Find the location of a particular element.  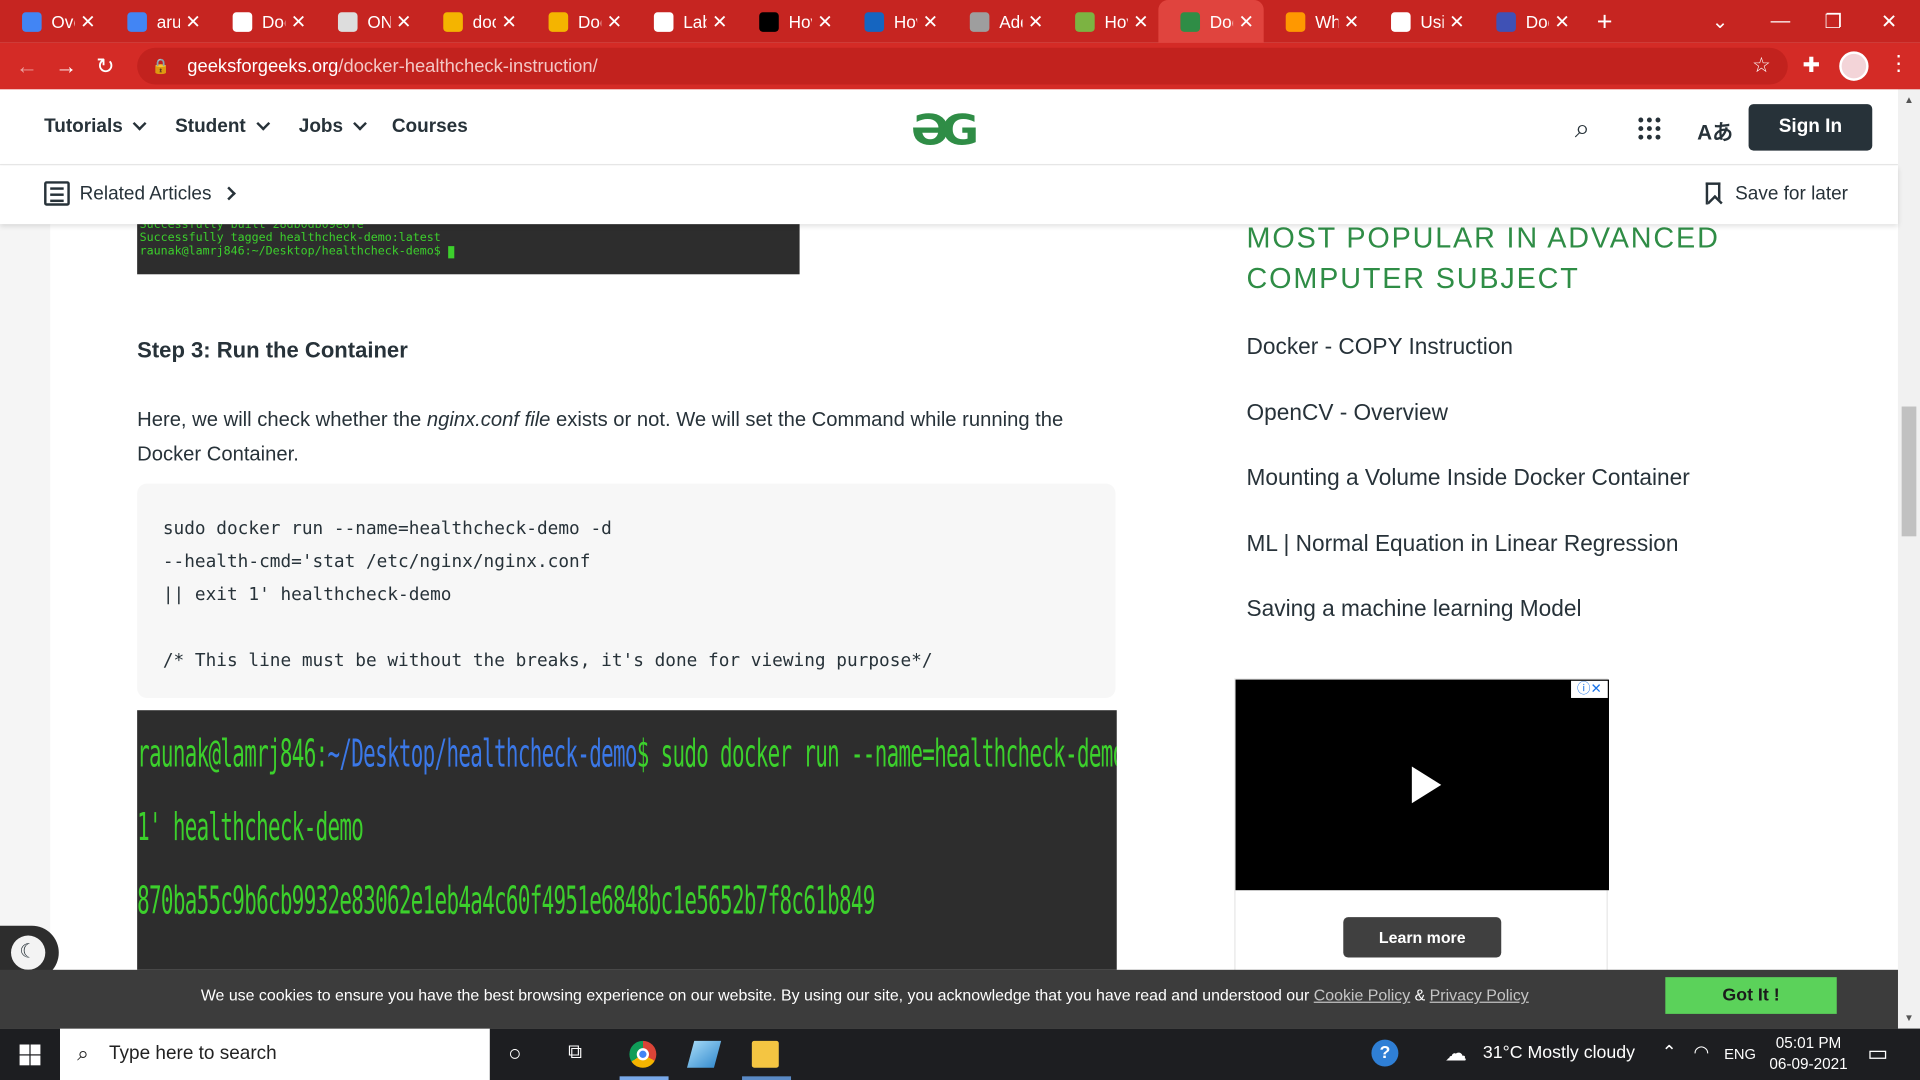

system-clock: 05:01 PM 06-09-2021 is located at coordinates (1808, 1054).